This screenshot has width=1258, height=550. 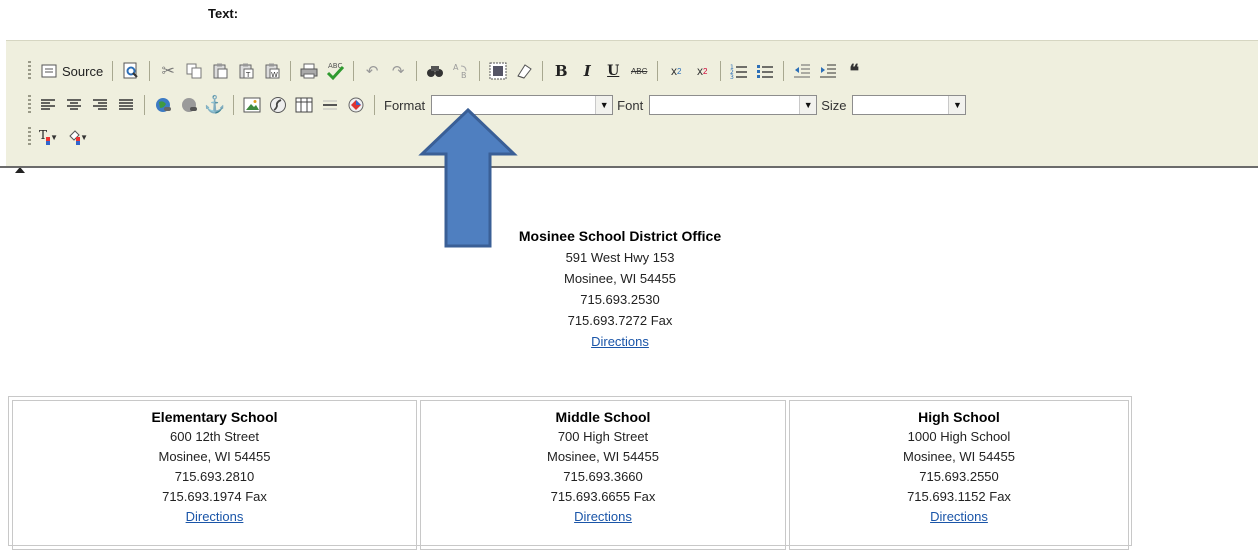 I want to click on ordered-list-button: 123, so click(x=739, y=71).